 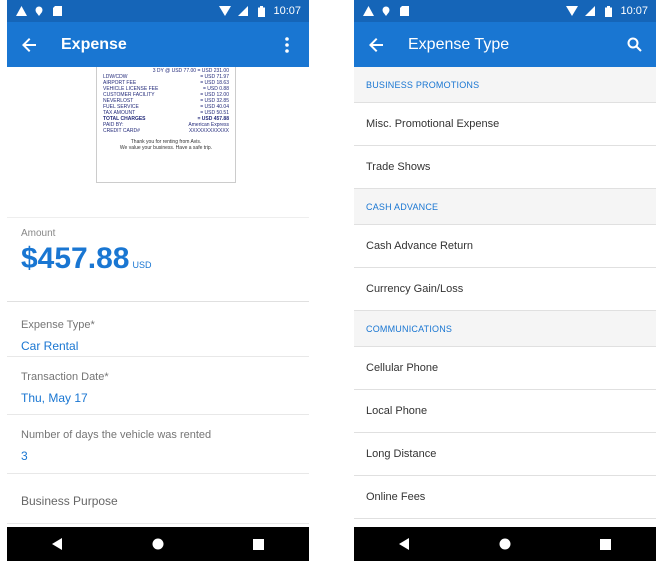 I want to click on field-value: Thu, May 17, so click(x=54, y=398).